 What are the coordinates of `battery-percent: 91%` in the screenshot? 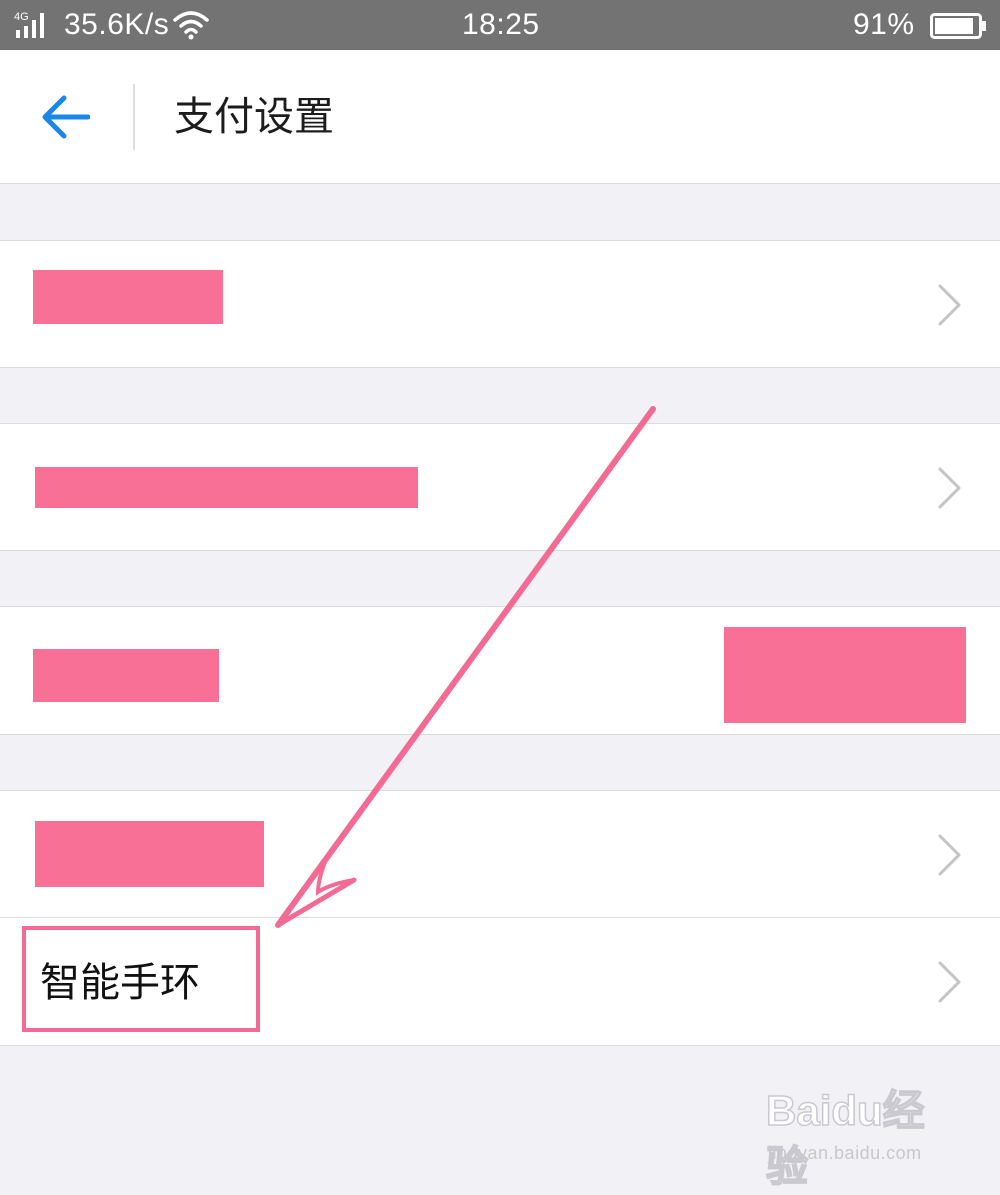 It's located at (884, 24).